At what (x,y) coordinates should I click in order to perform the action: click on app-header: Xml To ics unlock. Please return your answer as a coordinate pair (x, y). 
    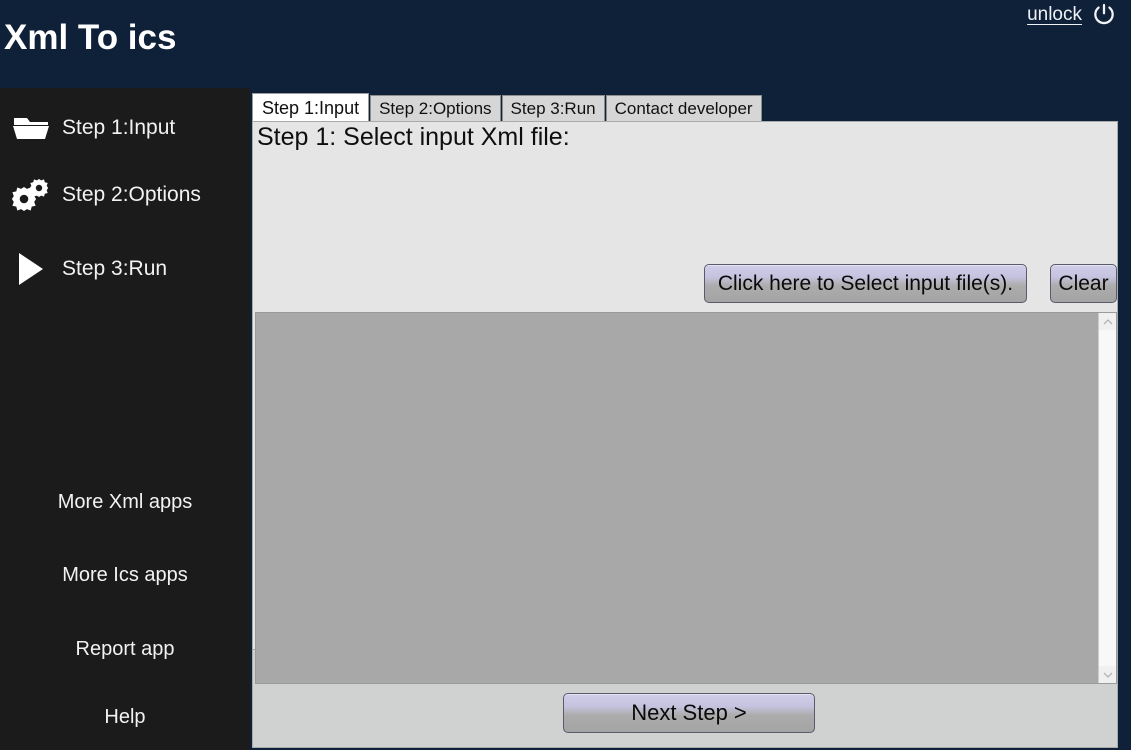
    Looking at the image, I should click on (565, 44).